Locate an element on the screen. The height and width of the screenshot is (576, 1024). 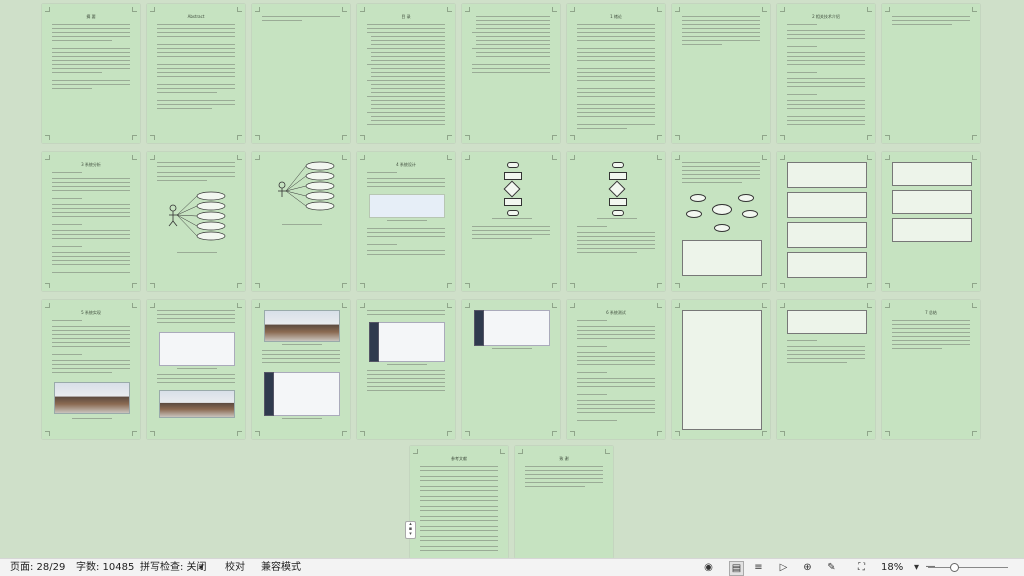
list-icon: ≡ is located at coordinates (758, 567).